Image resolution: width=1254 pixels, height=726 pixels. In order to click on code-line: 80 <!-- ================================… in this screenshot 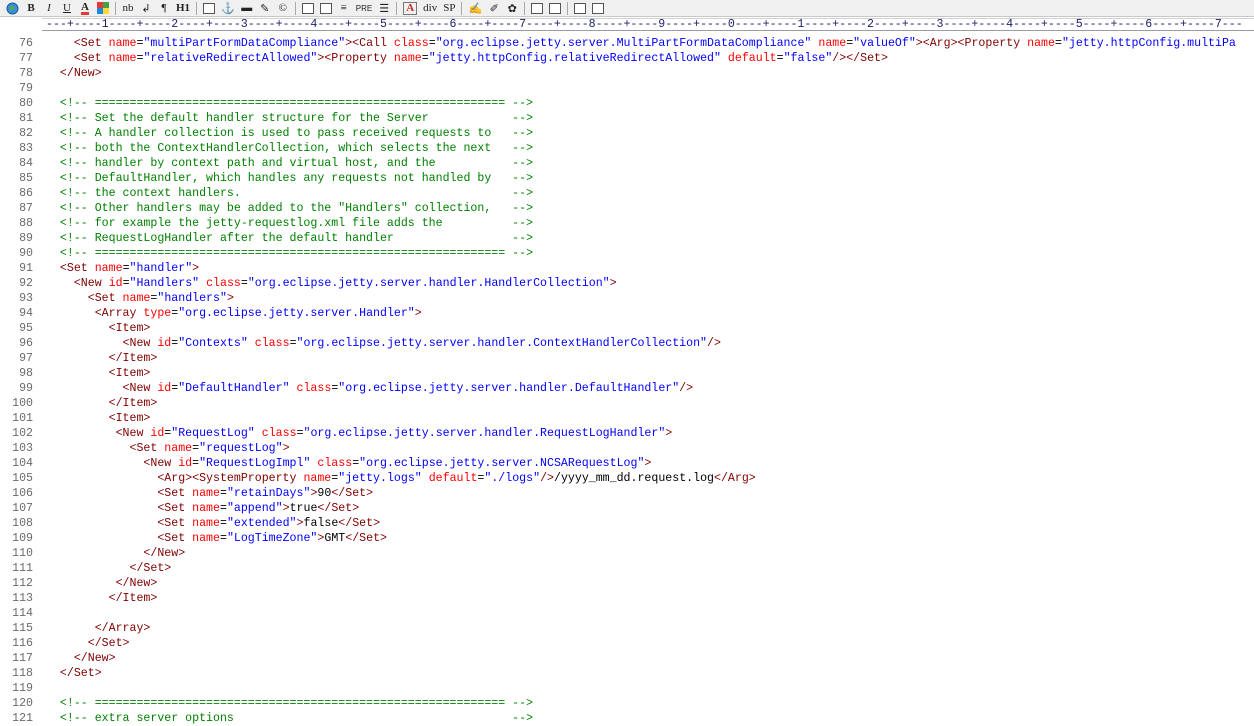, I will do `click(627, 103)`.